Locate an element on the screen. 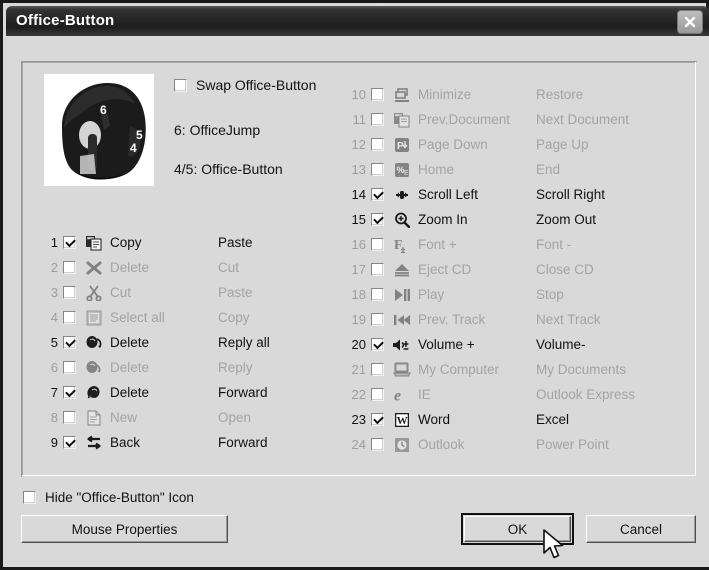 The width and height of the screenshot is (709, 570). assignment-number: 9 is located at coordinates (54, 442).